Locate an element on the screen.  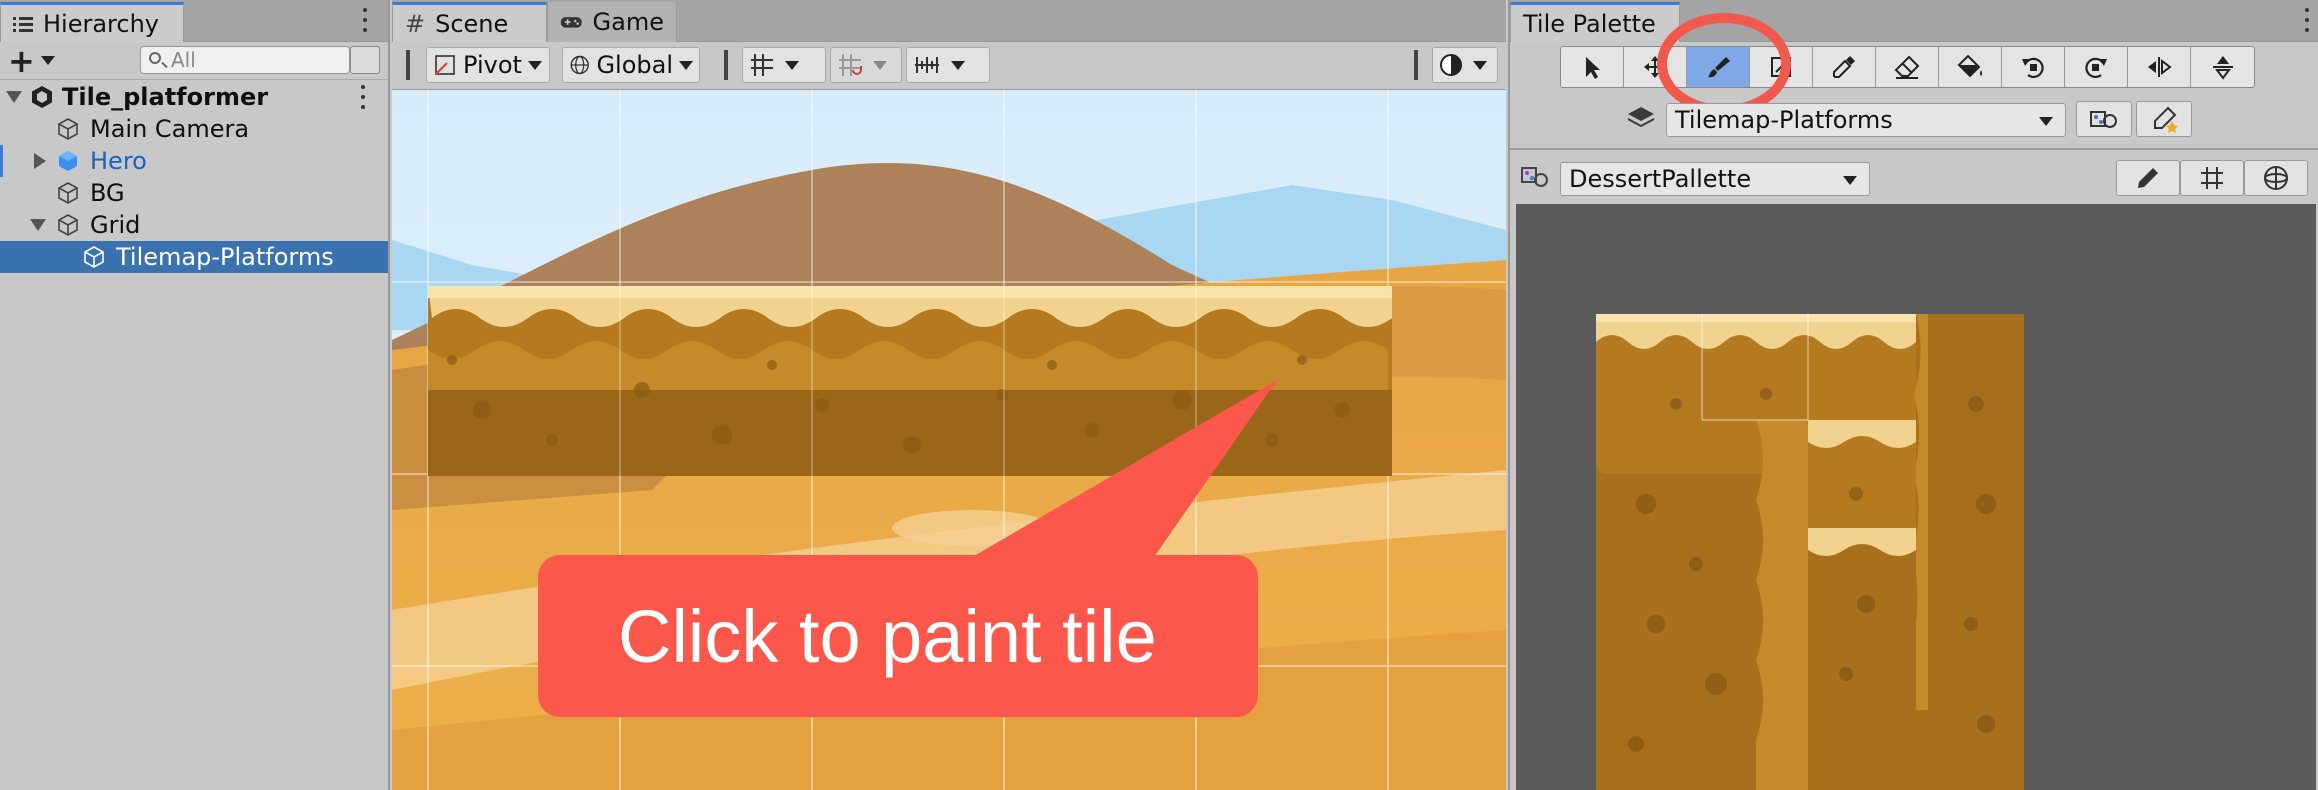
scene-menu-icon is located at coordinates (363, 97).